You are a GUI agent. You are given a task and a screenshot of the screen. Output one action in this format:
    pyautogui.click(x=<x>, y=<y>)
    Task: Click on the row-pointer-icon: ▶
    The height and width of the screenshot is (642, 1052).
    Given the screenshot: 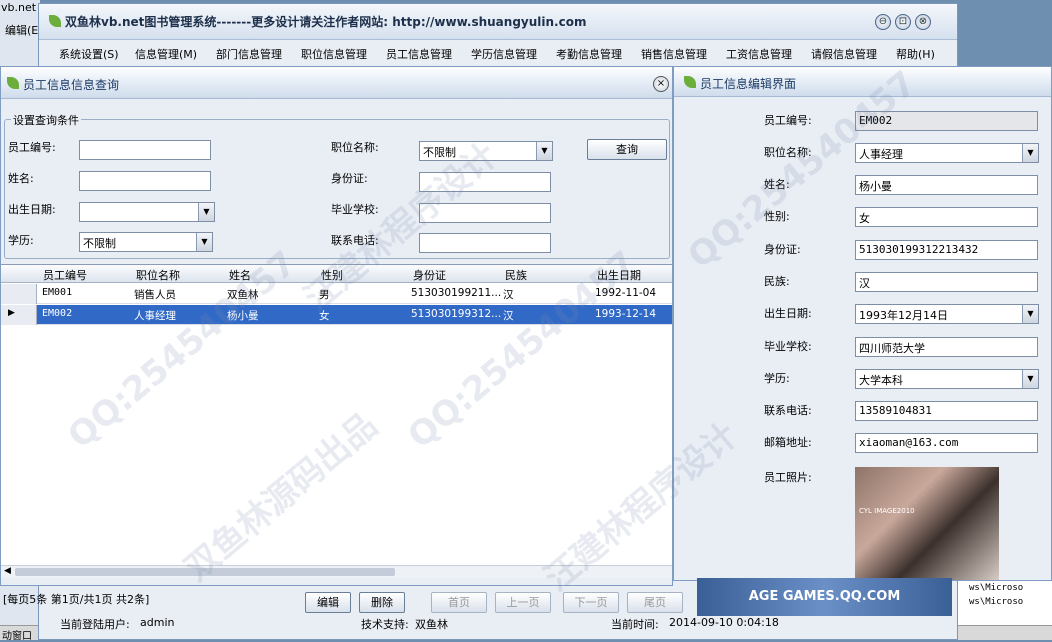 What is the action you would take?
    pyautogui.click(x=11, y=313)
    